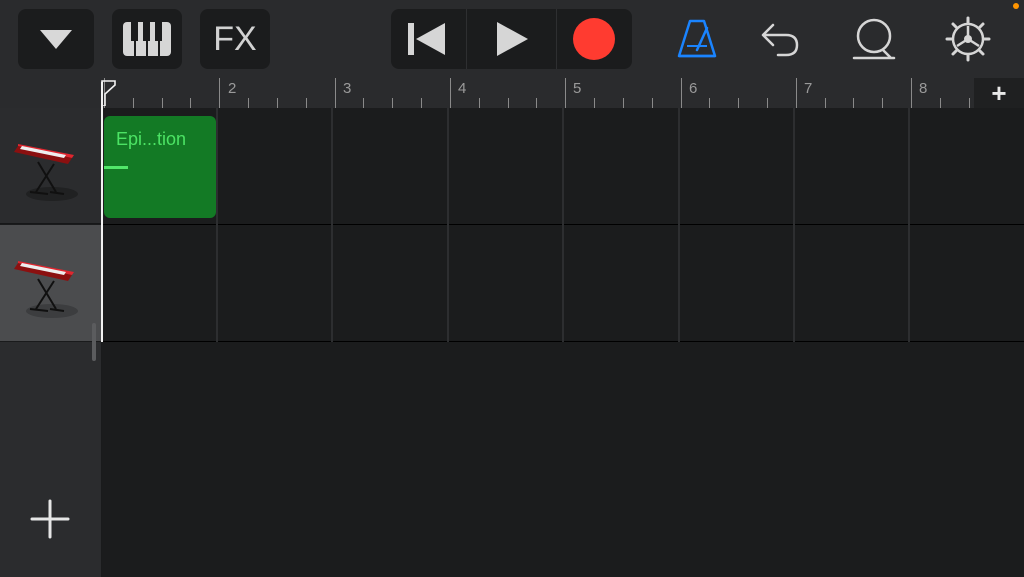 This screenshot has height=577, width=1024. What do you see at coordinates (693, 88) in the screenshot?
I see `ruler-bar-number: 6` at bounding box center [693, 88].